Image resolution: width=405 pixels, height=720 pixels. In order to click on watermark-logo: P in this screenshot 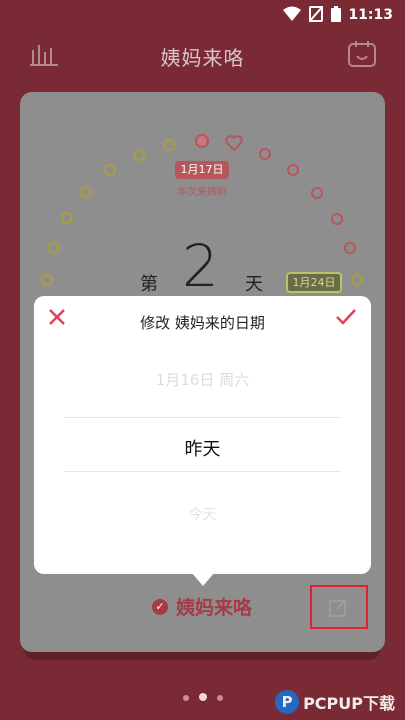, I will do `click(287, 702)`.